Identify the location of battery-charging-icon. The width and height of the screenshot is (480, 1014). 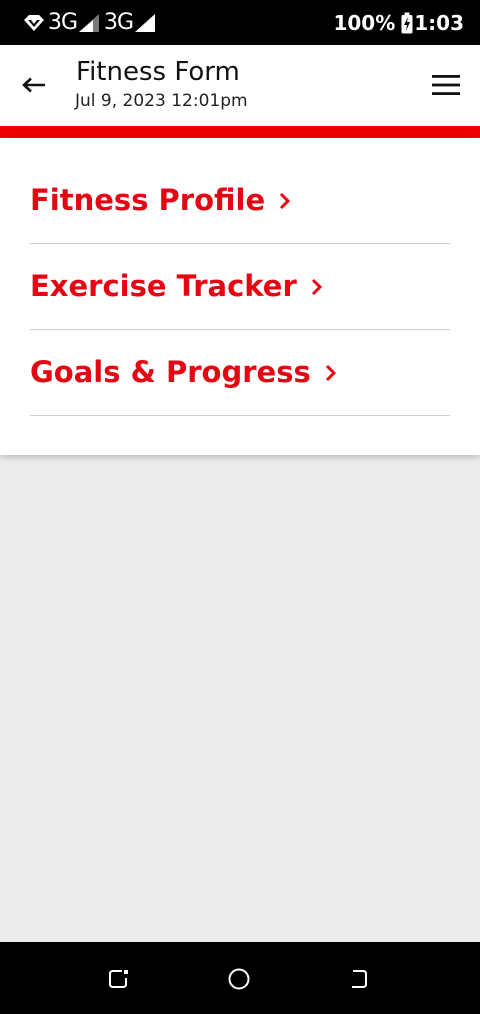
(407, 23).